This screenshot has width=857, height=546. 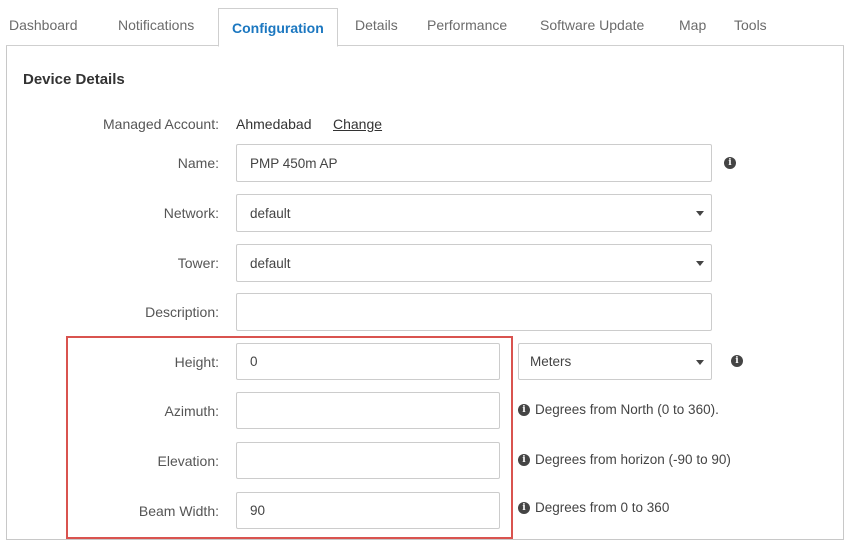 I want to click on elevation-input, so click(x=368, y=460).